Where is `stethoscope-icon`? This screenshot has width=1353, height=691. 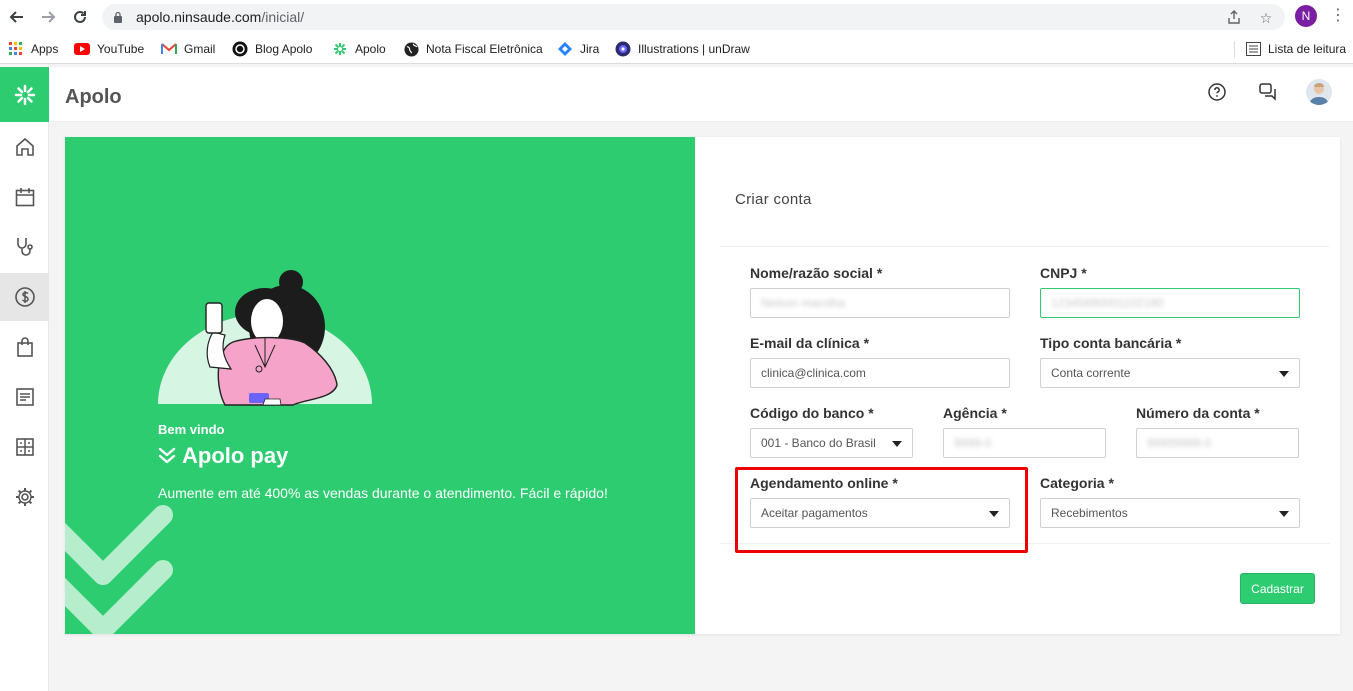 stethoscope-icon is located at coordinates (24, 247).